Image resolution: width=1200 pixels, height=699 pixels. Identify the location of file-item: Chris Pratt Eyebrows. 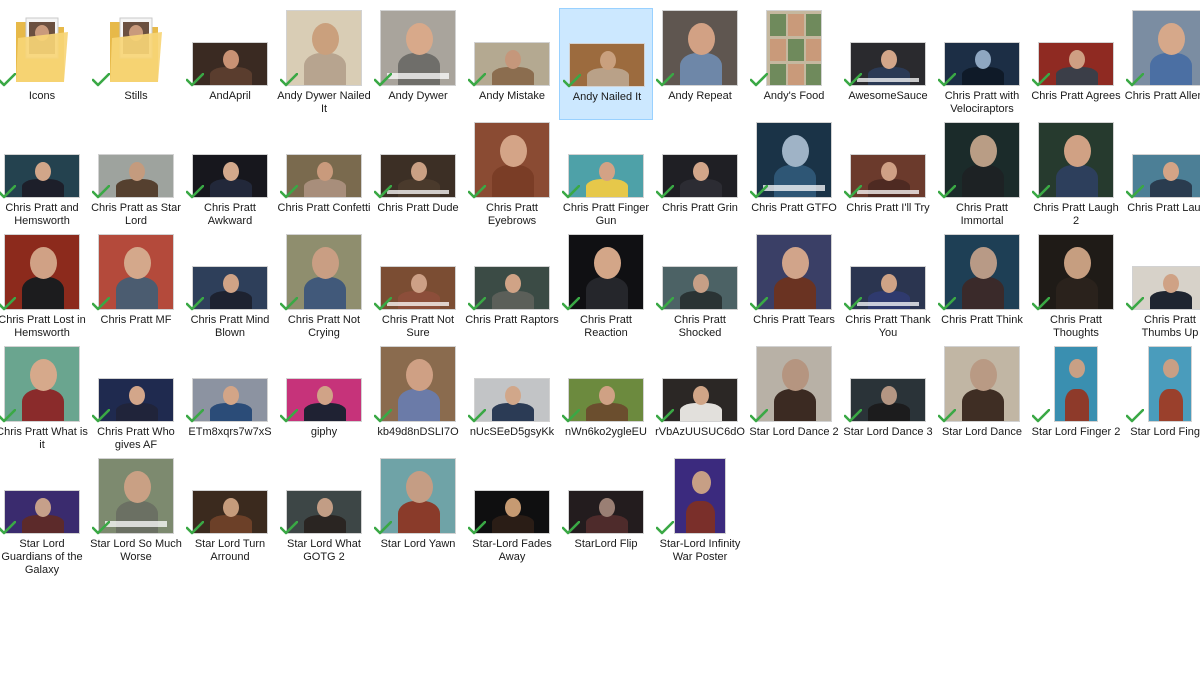
(512, 176).